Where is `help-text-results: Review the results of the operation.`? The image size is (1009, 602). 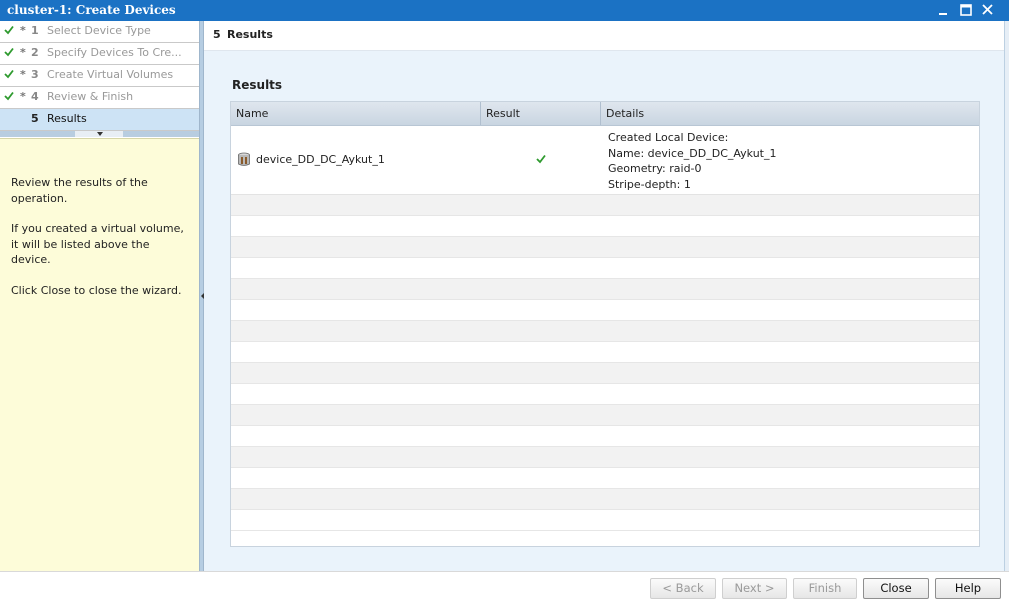
help-text-results: Review the results of the operation. is located at coordinates (79, 190).